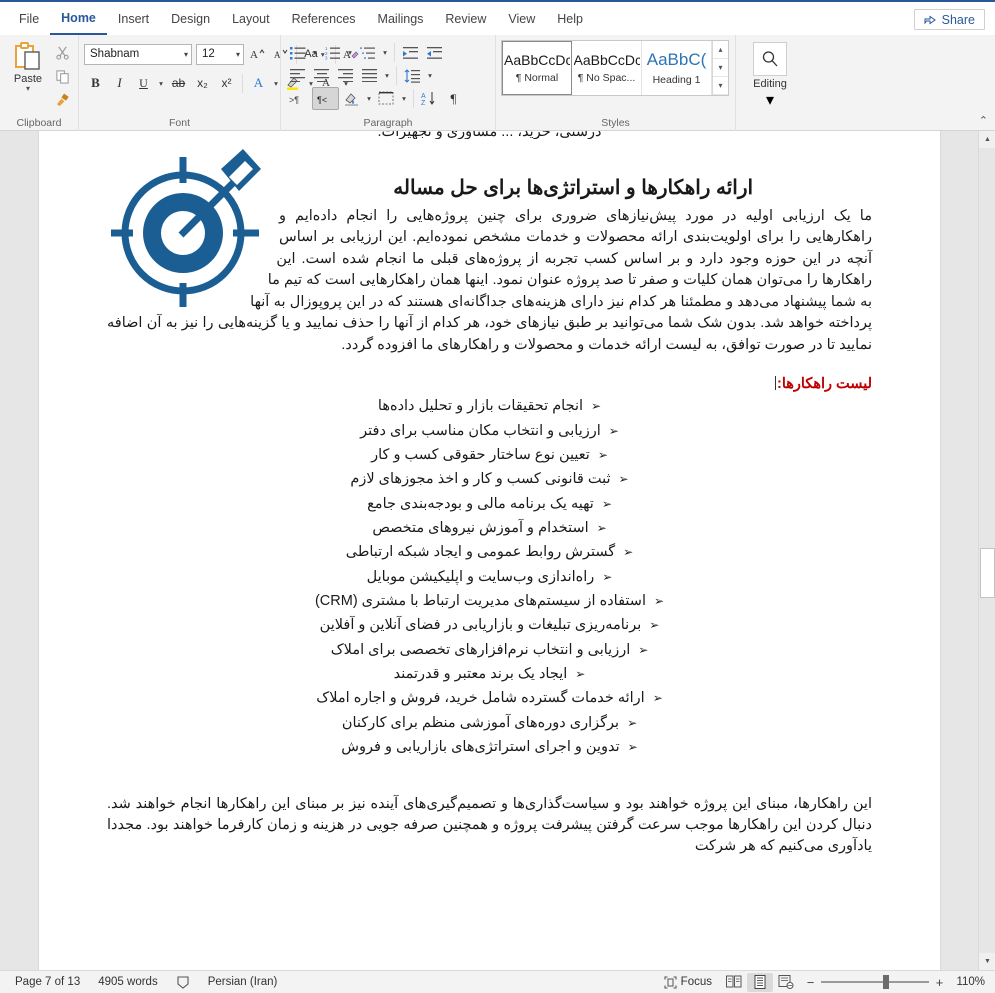 This screenshot has width=995, height=993. Describe the element at coordinates (351, 98) in the screenshot. I see `shading-button` at that location.